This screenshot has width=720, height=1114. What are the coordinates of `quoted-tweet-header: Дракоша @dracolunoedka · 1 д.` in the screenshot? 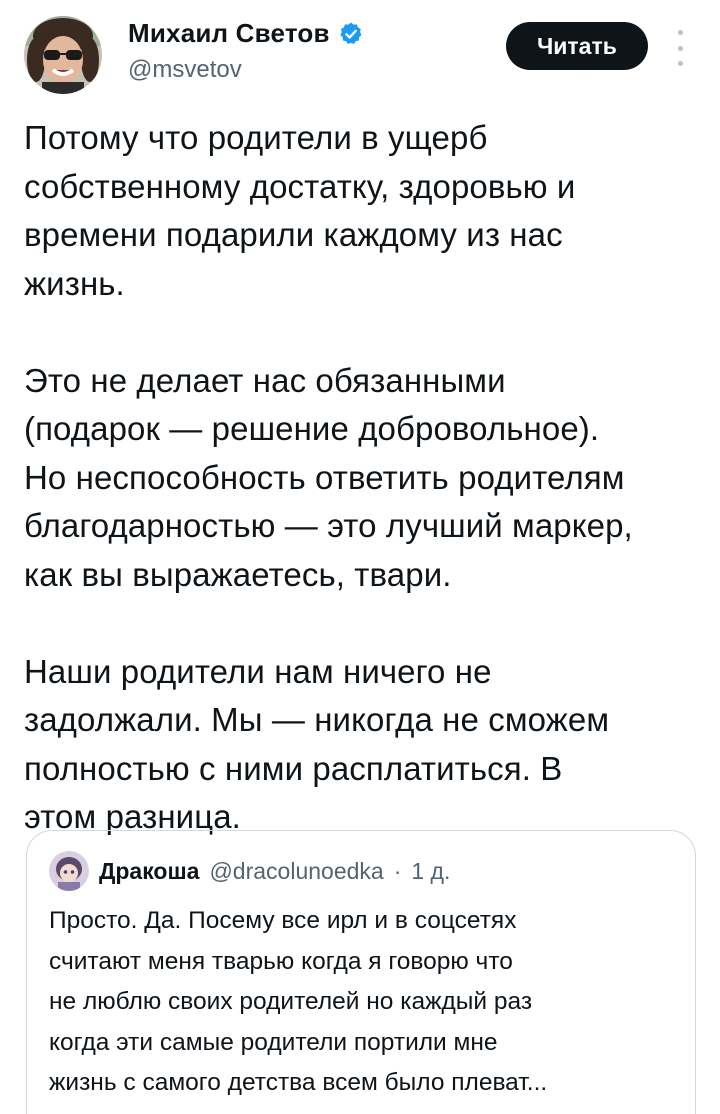 It's located at (249, 871).